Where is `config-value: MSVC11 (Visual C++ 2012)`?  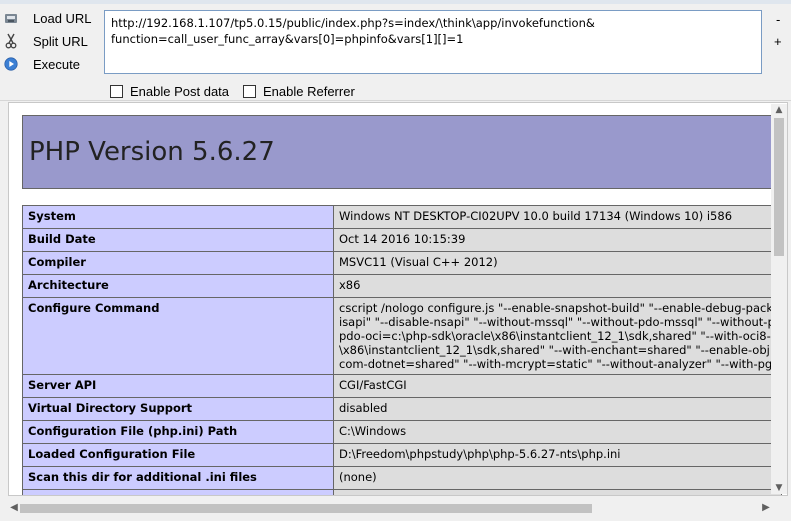
config-value: MSVC11 (Visual C++ 2012) is located at coordinates (557, 263).